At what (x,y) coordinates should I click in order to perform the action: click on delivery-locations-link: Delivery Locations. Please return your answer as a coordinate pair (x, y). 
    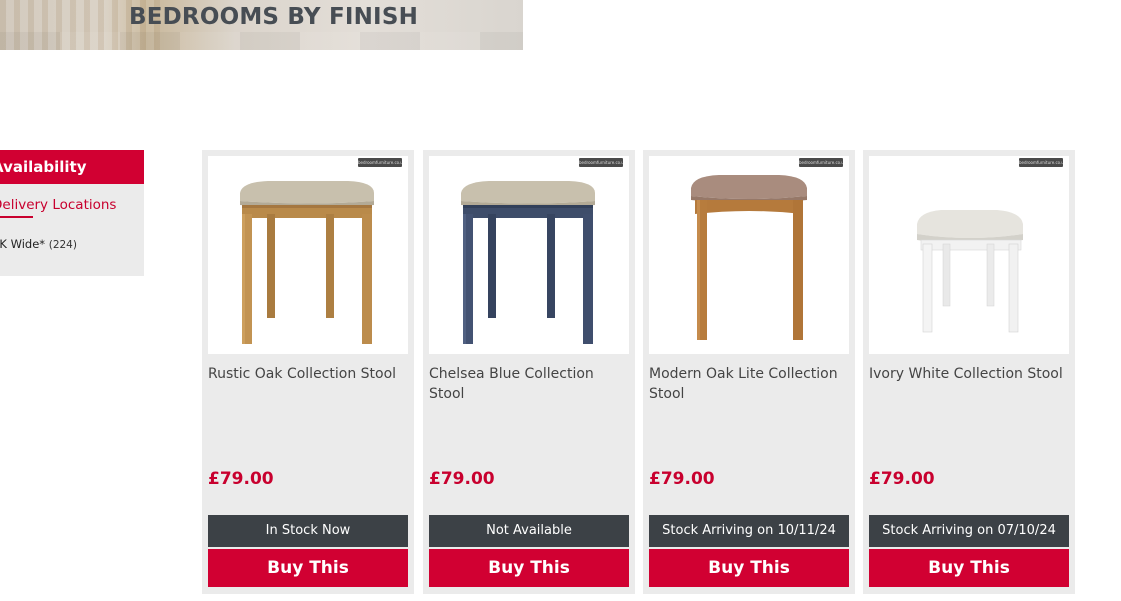
    Looking at the image, I should click on (58, 205).